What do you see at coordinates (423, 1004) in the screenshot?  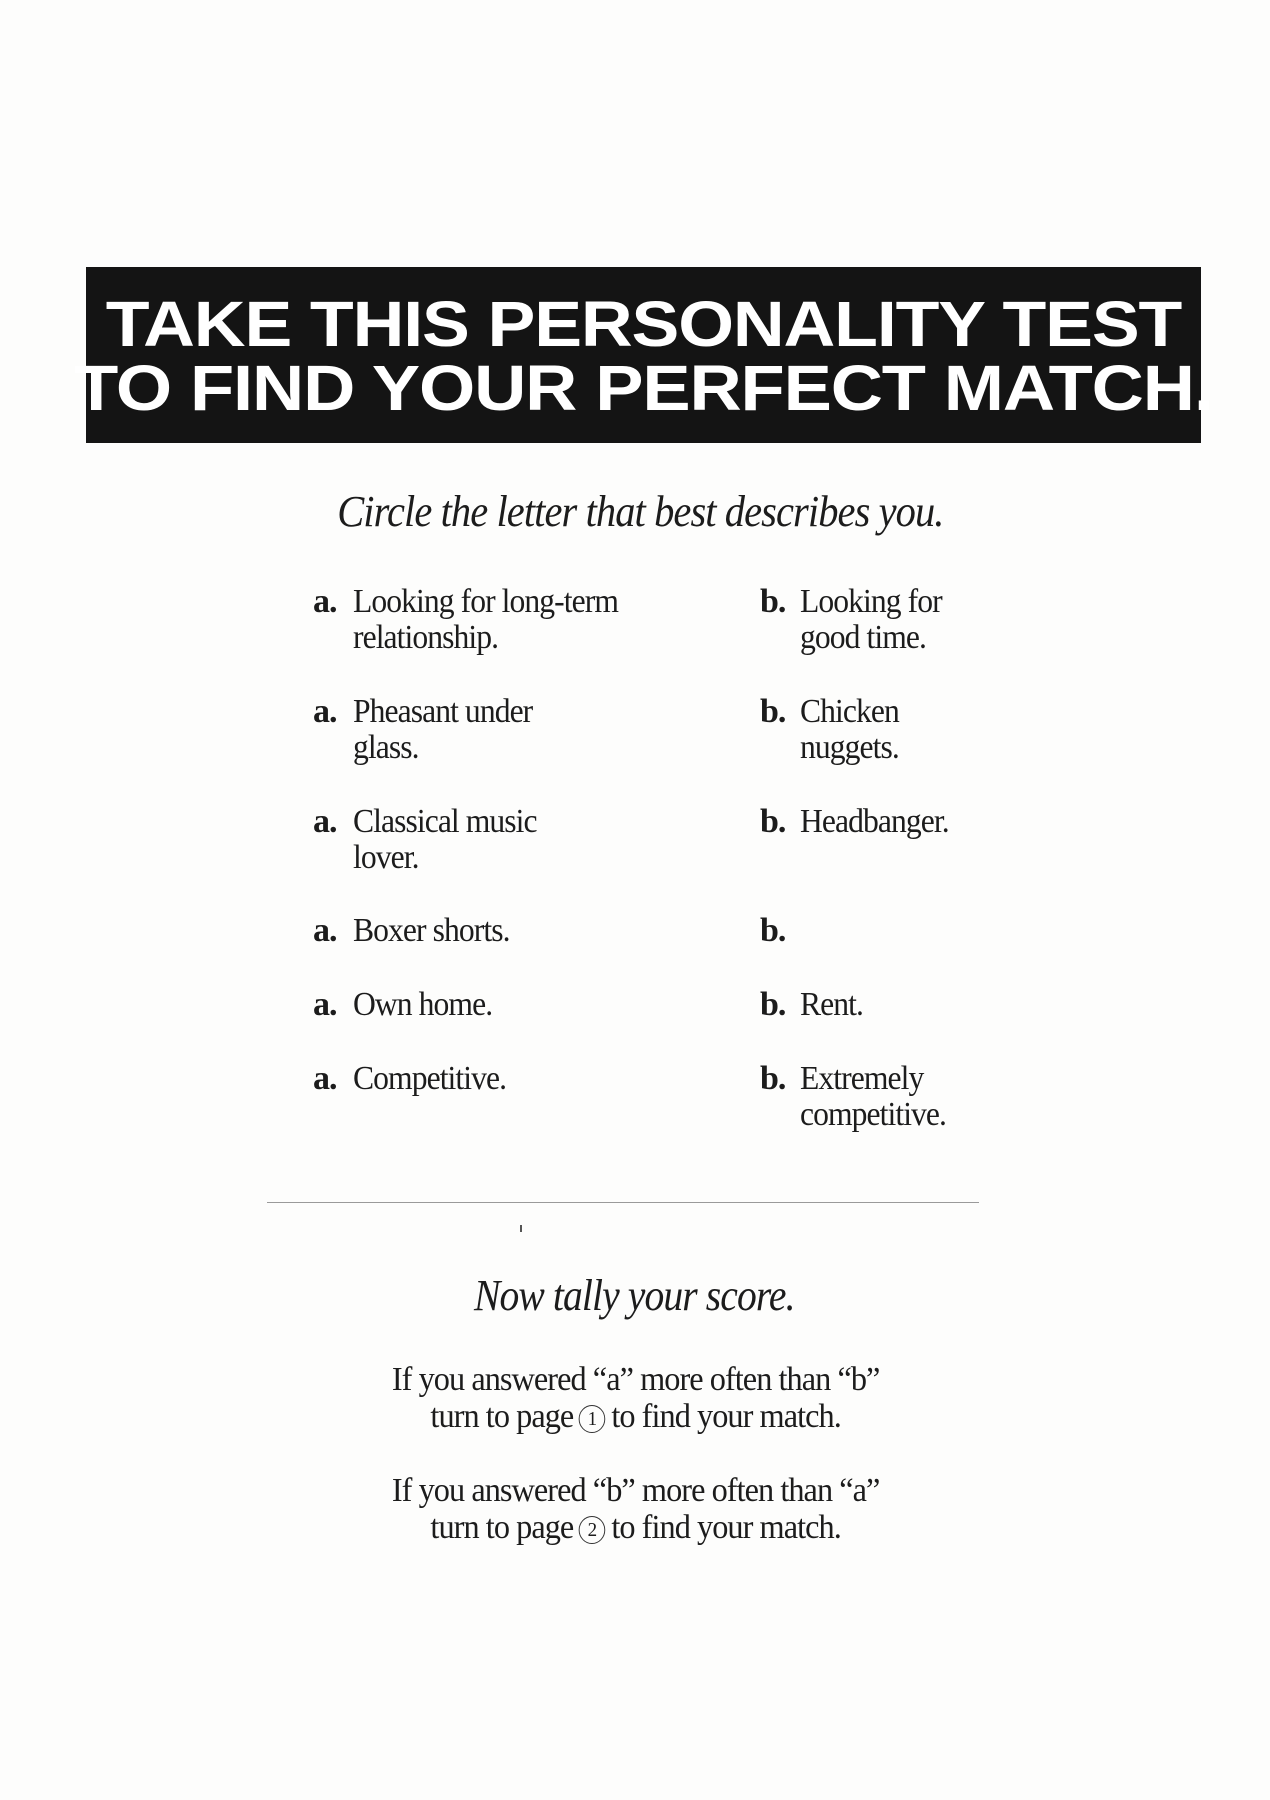 I see `option-text: Own home.` at bounding box center [423, 1004].